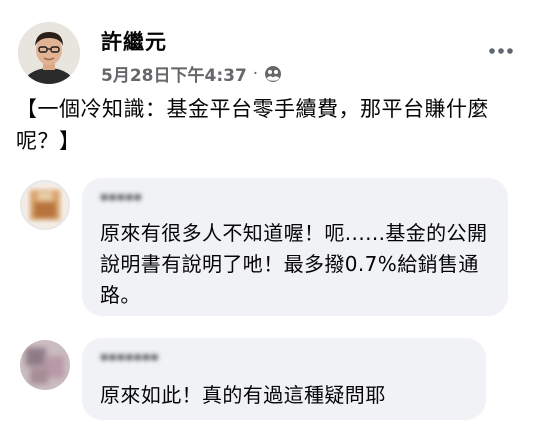 Image resolution: width=545 pixels, height=425 pixels. I want to click on more-options-button, so click(501, 51).